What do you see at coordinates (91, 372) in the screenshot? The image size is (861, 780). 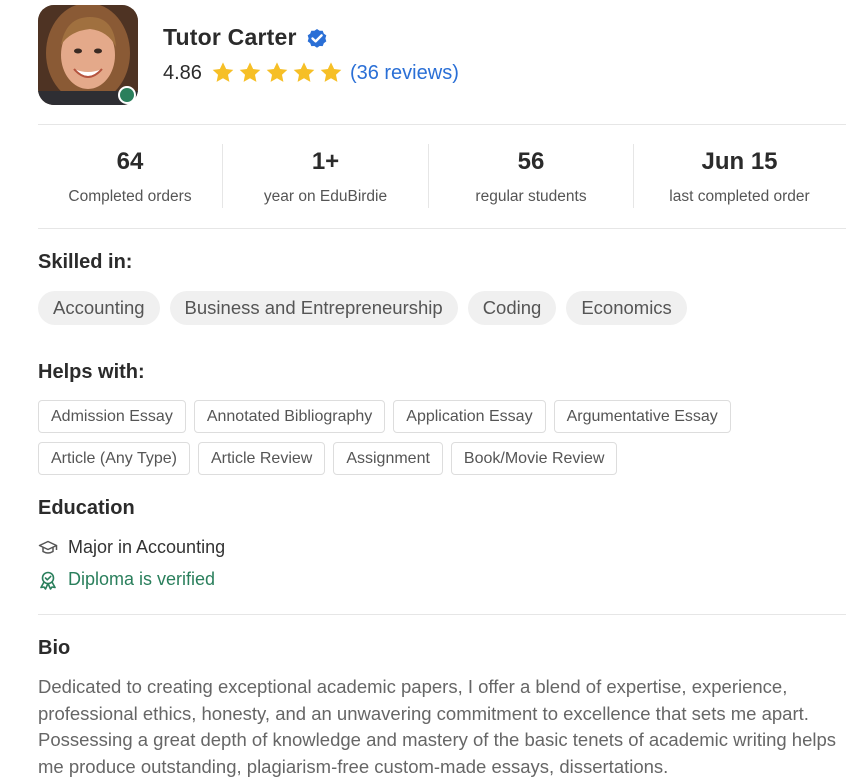 I see `helps-with-title: Helps with:` at bounding box center [91, 372].